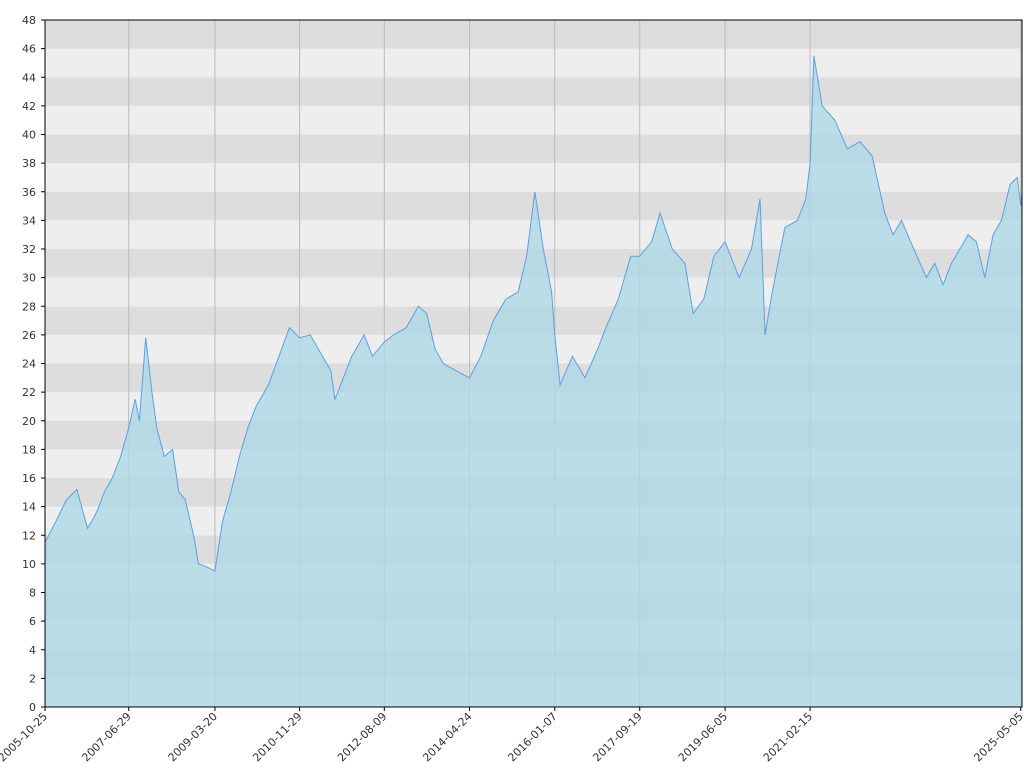 The width and height of the screenshot is (1024, 768). What do you see at coordinates (29, 135) in the screenshot?
I see `y-tick-label: 40` at bounding box center [29, 135].